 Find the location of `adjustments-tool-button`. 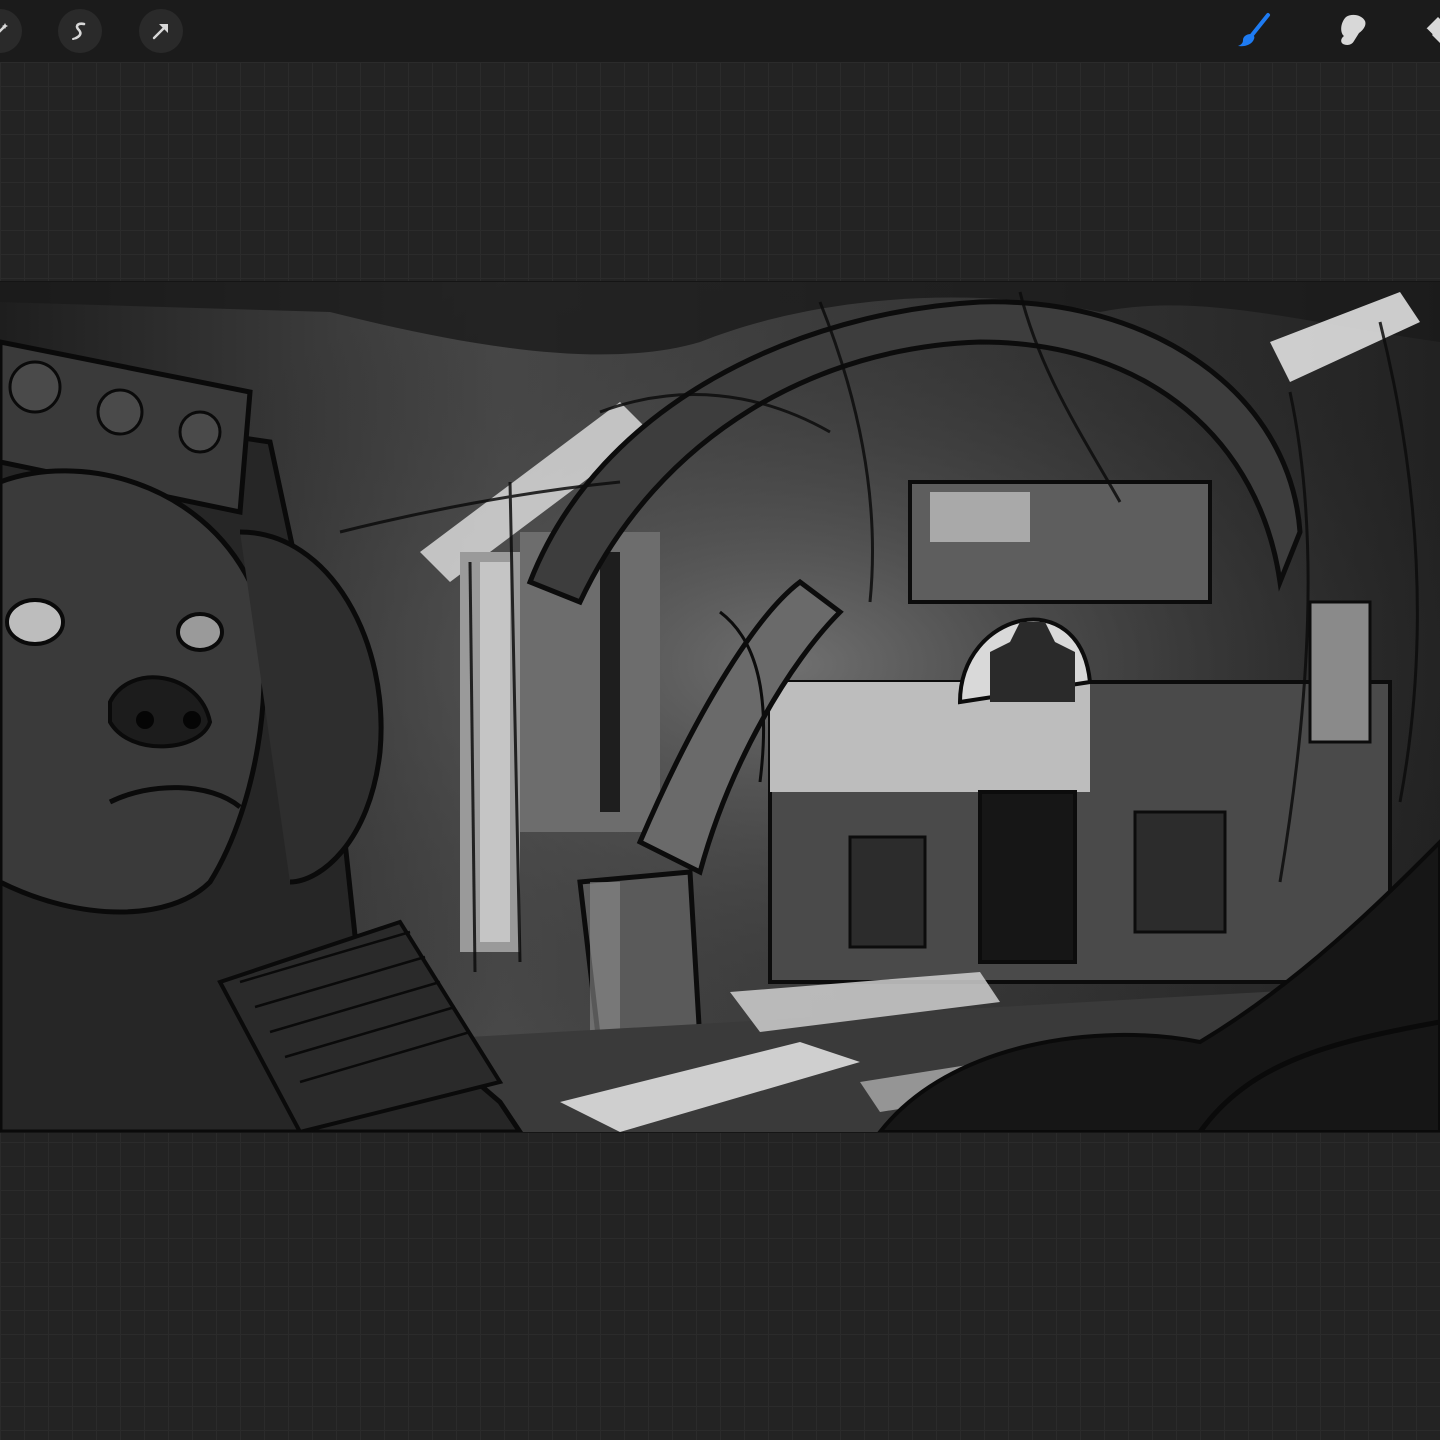

adjustments-tool-button is located at coordinates (11, 31).